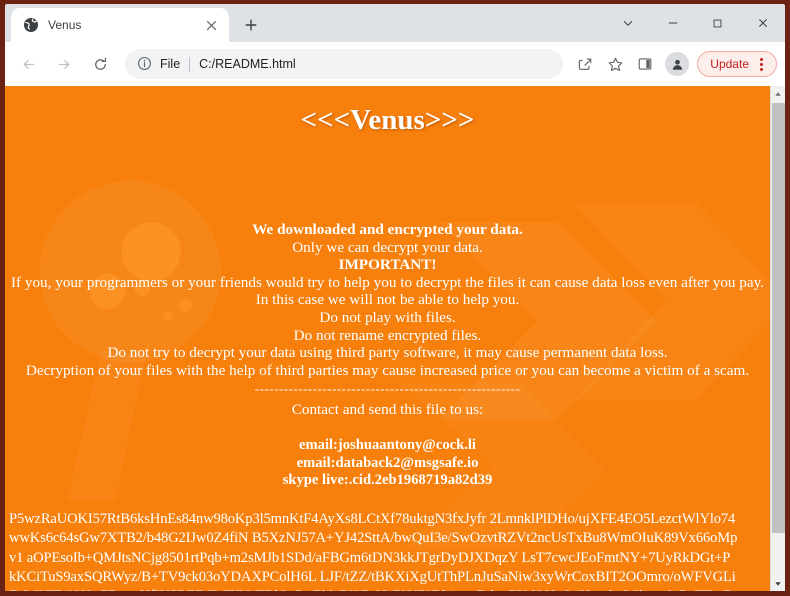 This screenshot has width=790, height=596. What do you see at coordinates (672, 23) in the screenshot?
I see `minimize-button` at bounding box center [672, 23].